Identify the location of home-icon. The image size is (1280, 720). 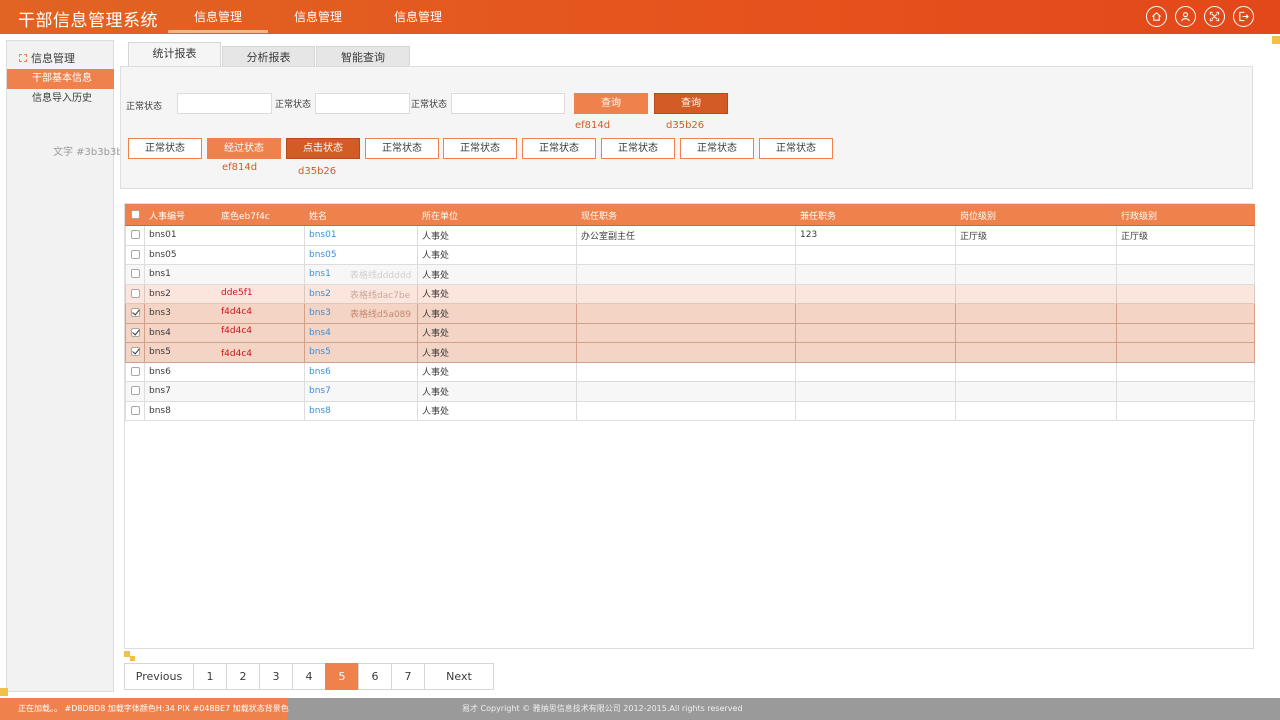
(1156, 16).